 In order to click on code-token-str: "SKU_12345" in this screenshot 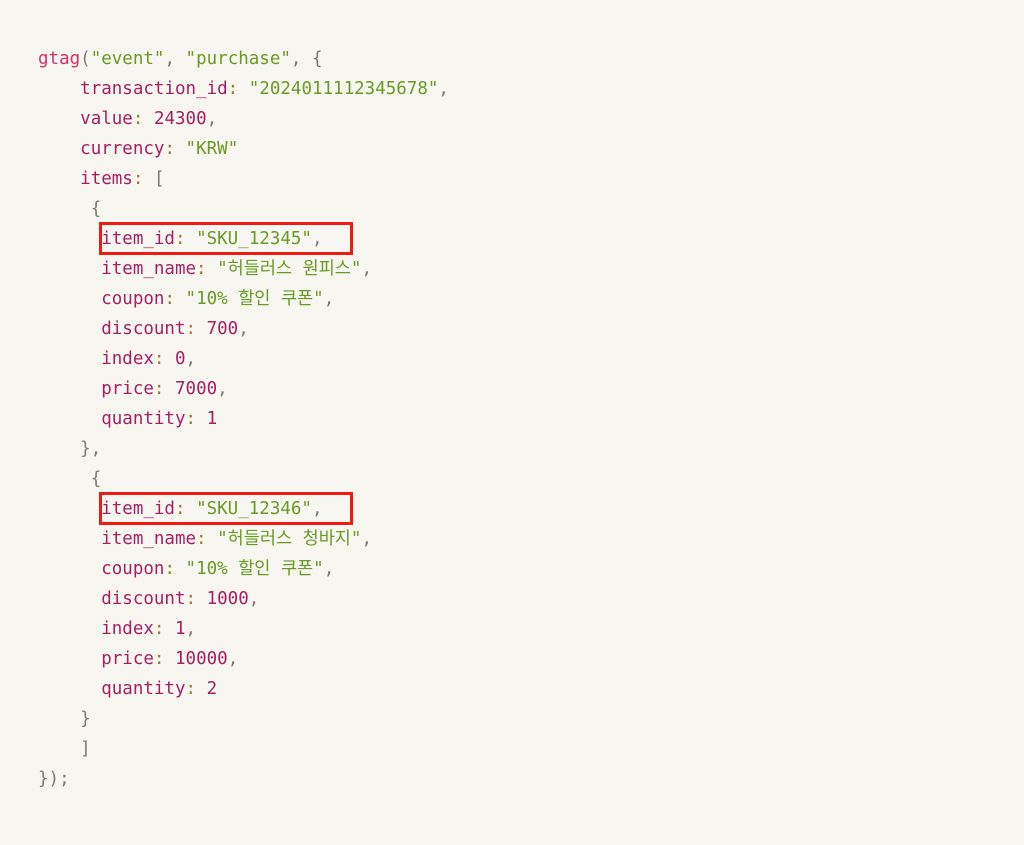, I will do `click(254, 239)`.